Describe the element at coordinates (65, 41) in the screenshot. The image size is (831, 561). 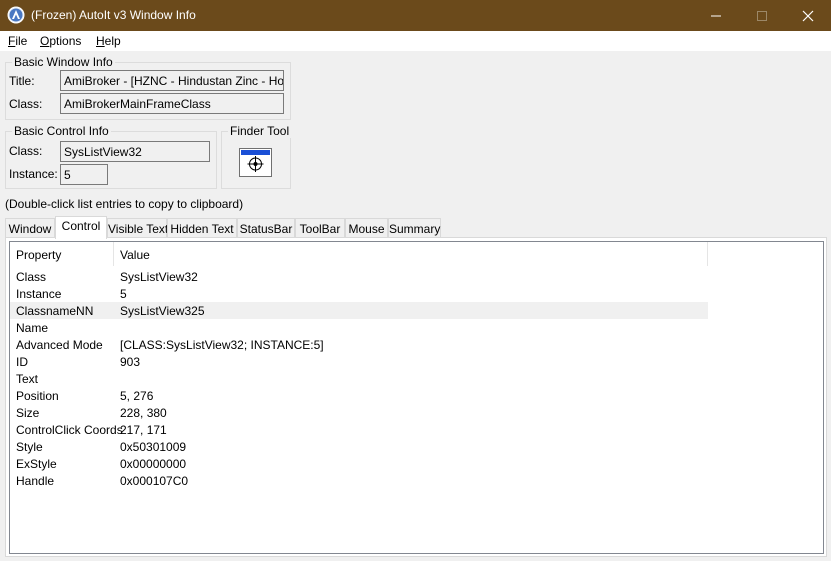
I see `menu-options-label: ptions` at that location.